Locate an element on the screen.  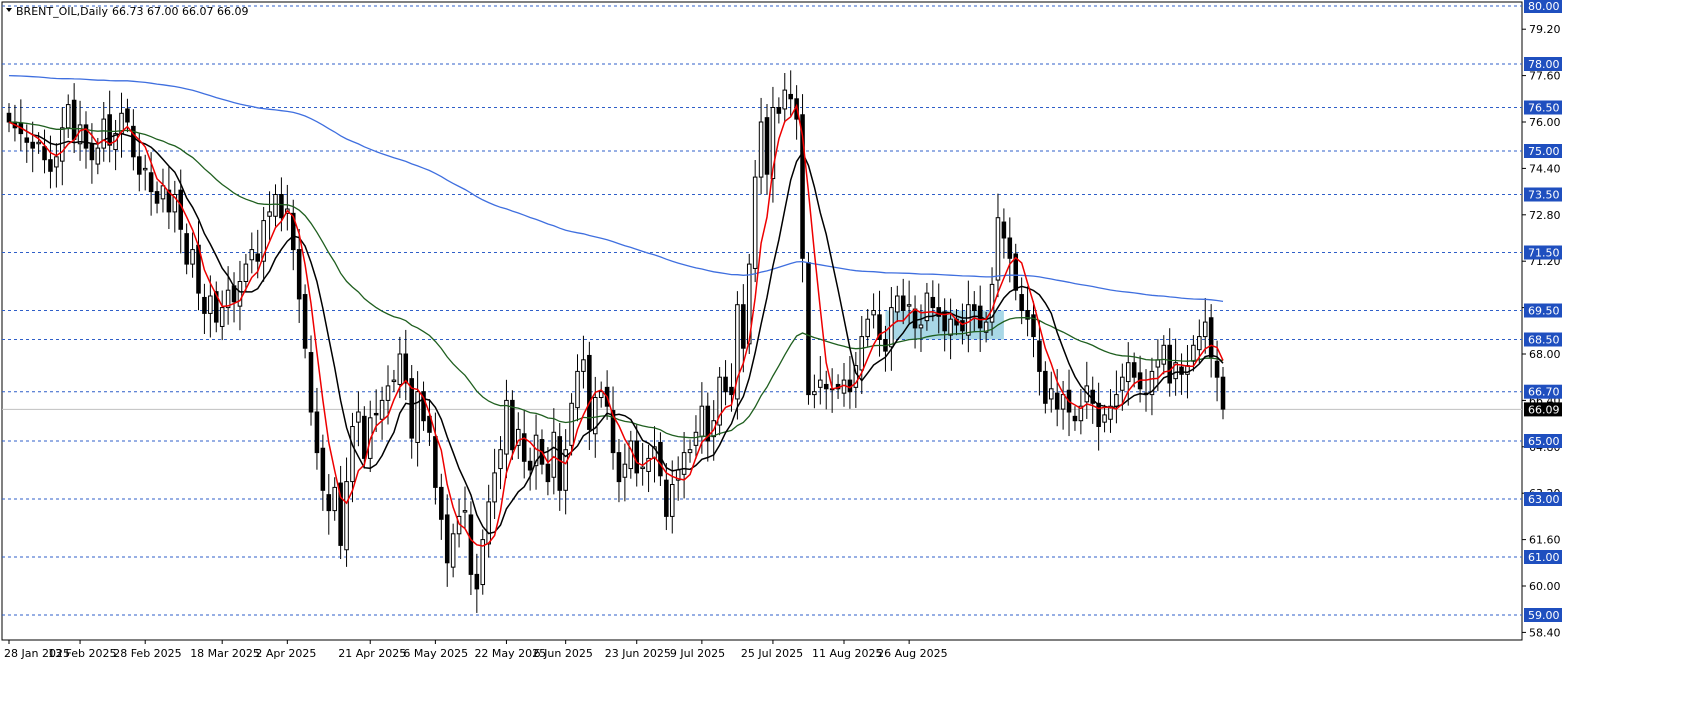
y-tick-label: 68.00 is located at coordinates (1545, 354).